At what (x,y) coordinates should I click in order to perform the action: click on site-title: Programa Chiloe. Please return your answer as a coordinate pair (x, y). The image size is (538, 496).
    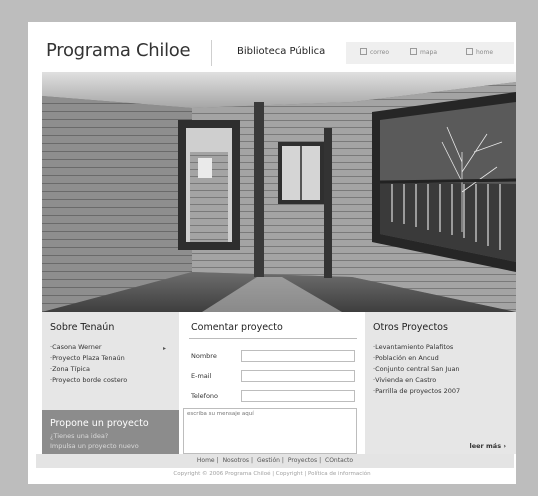
    Looking at the image, I should click on (118, 50).